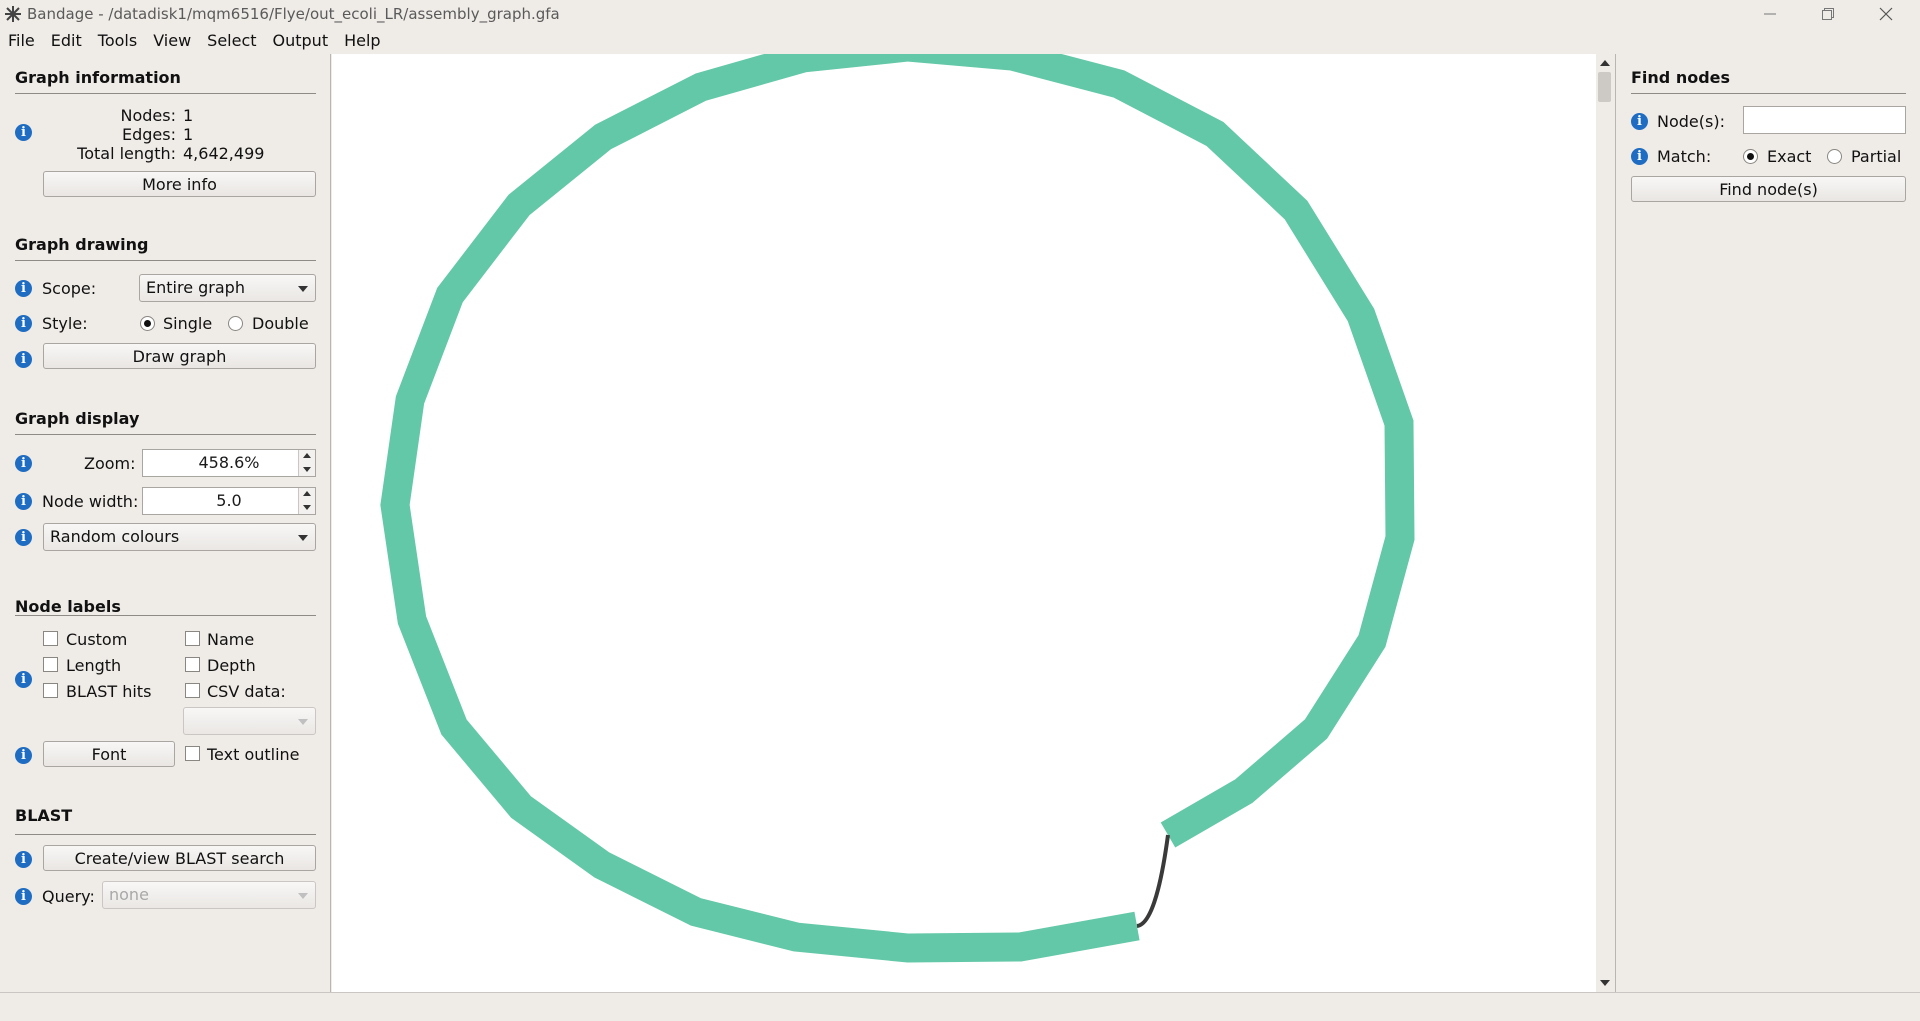 The image size is (1920, 1021). I want to click on restore-icon, so click(1828, 14).